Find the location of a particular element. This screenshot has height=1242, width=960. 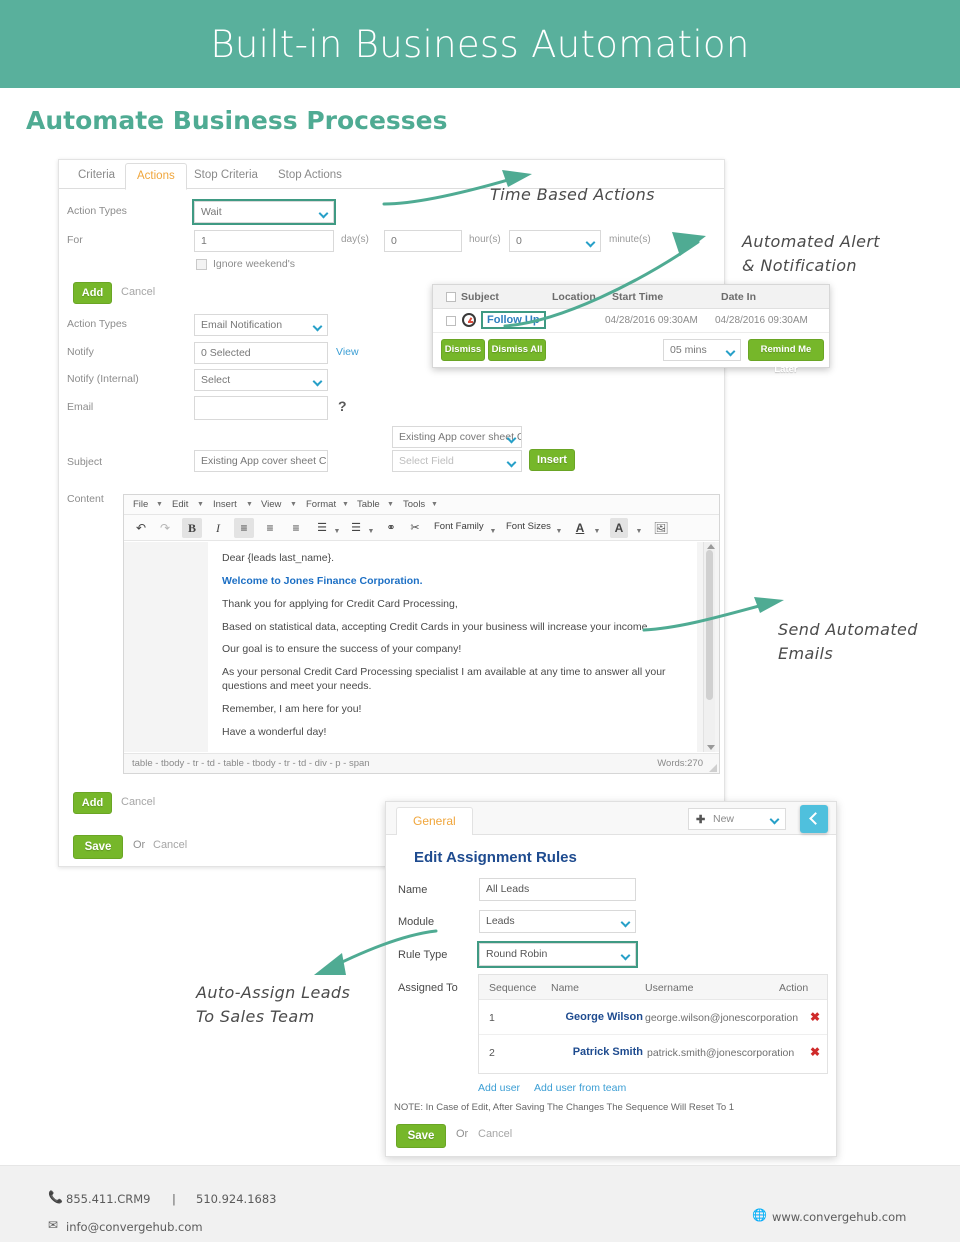

action-types-label-2: Action Types is located at coordinates (97, 324).